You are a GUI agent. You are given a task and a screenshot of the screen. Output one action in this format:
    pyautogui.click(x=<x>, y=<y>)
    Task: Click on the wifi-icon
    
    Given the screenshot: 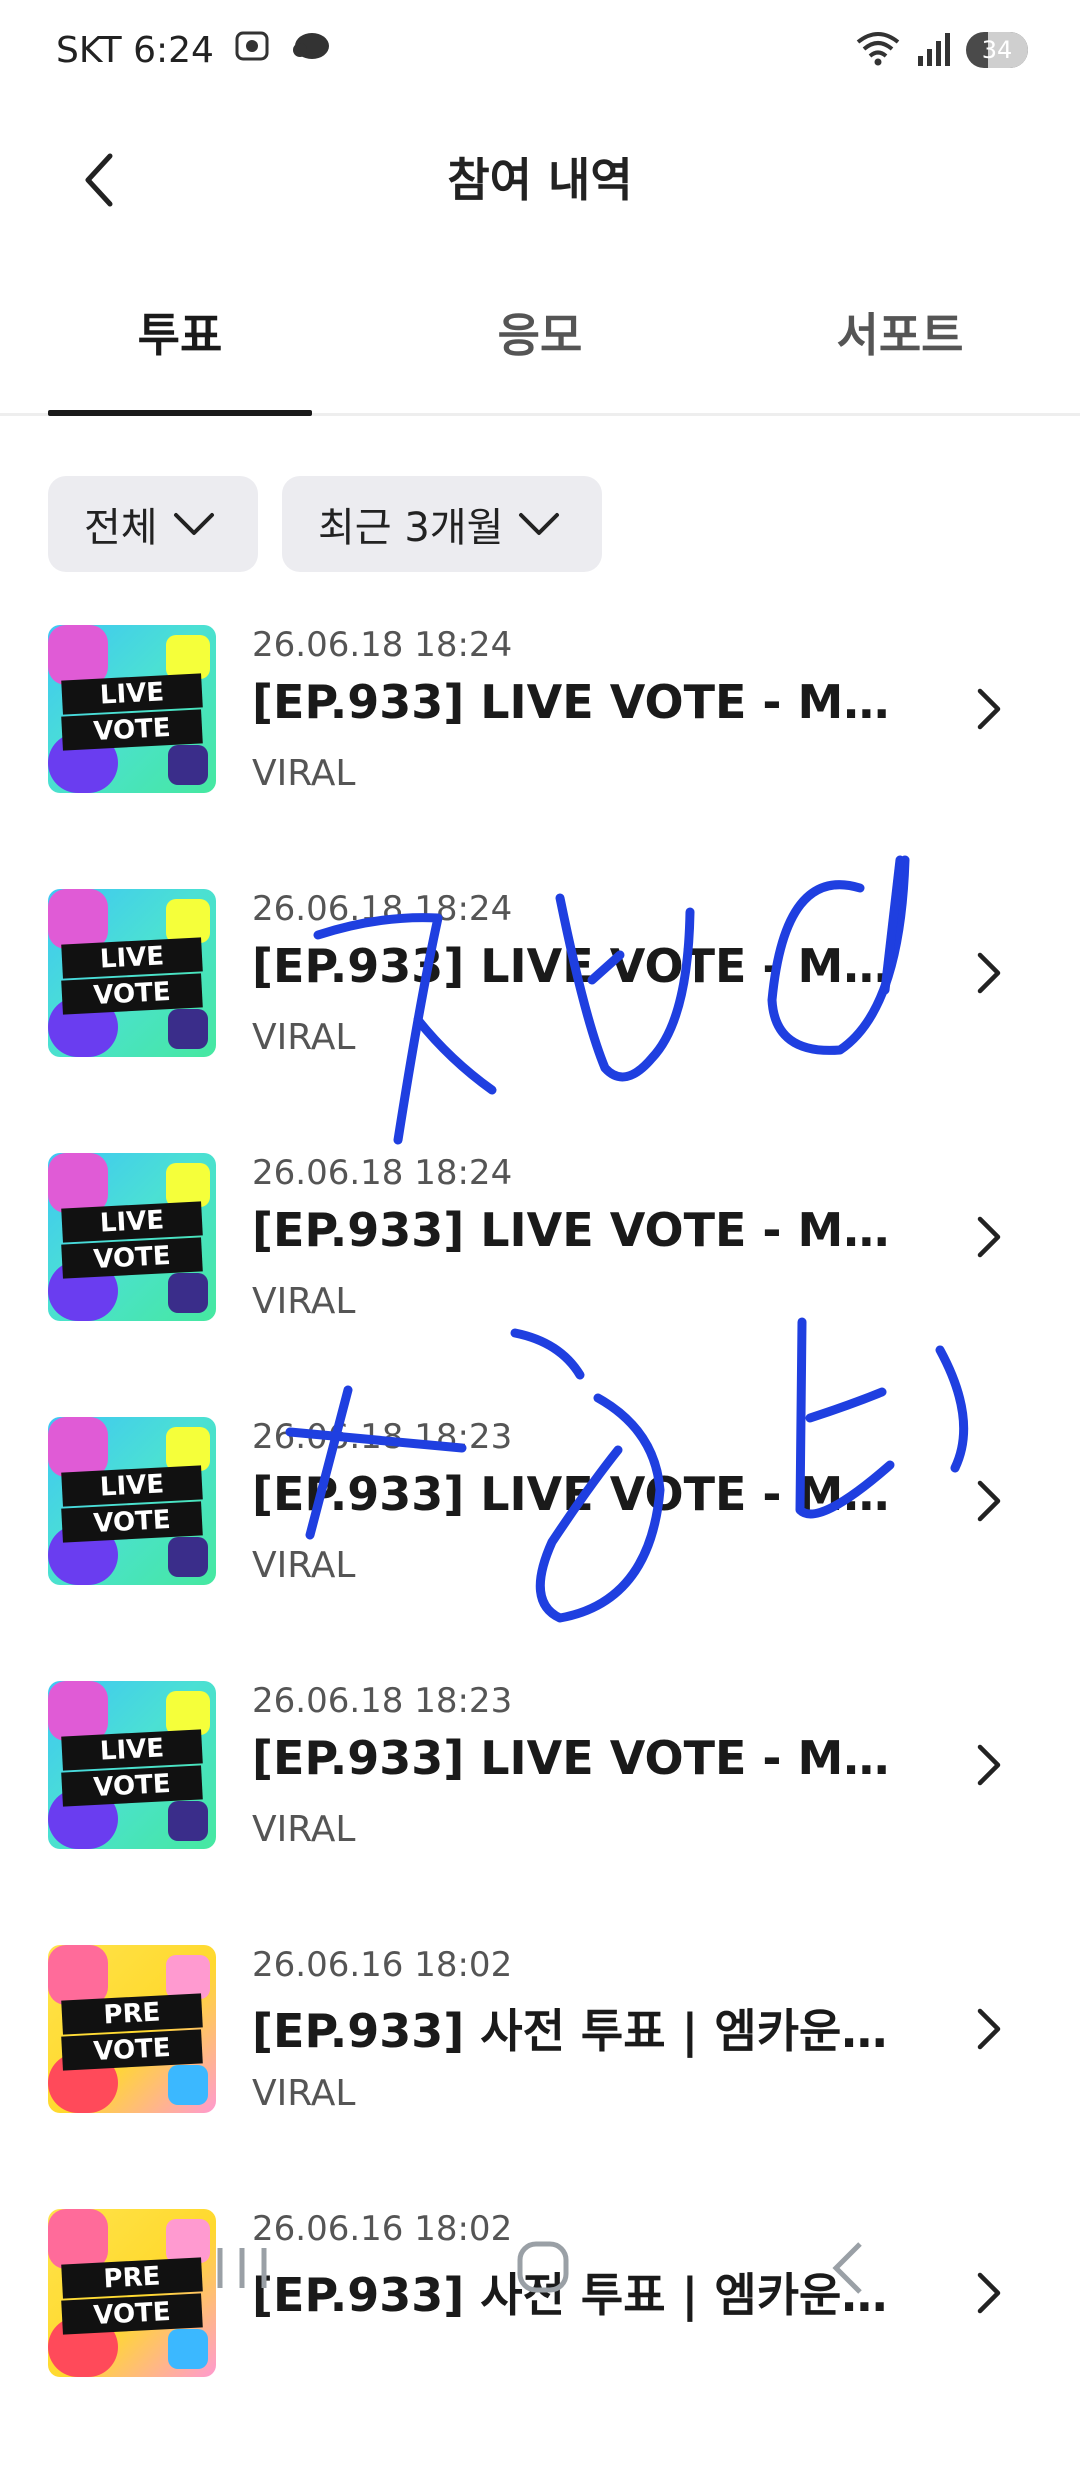 What is the action you would take?
    pyautogui.click(x=878, y=50)
    